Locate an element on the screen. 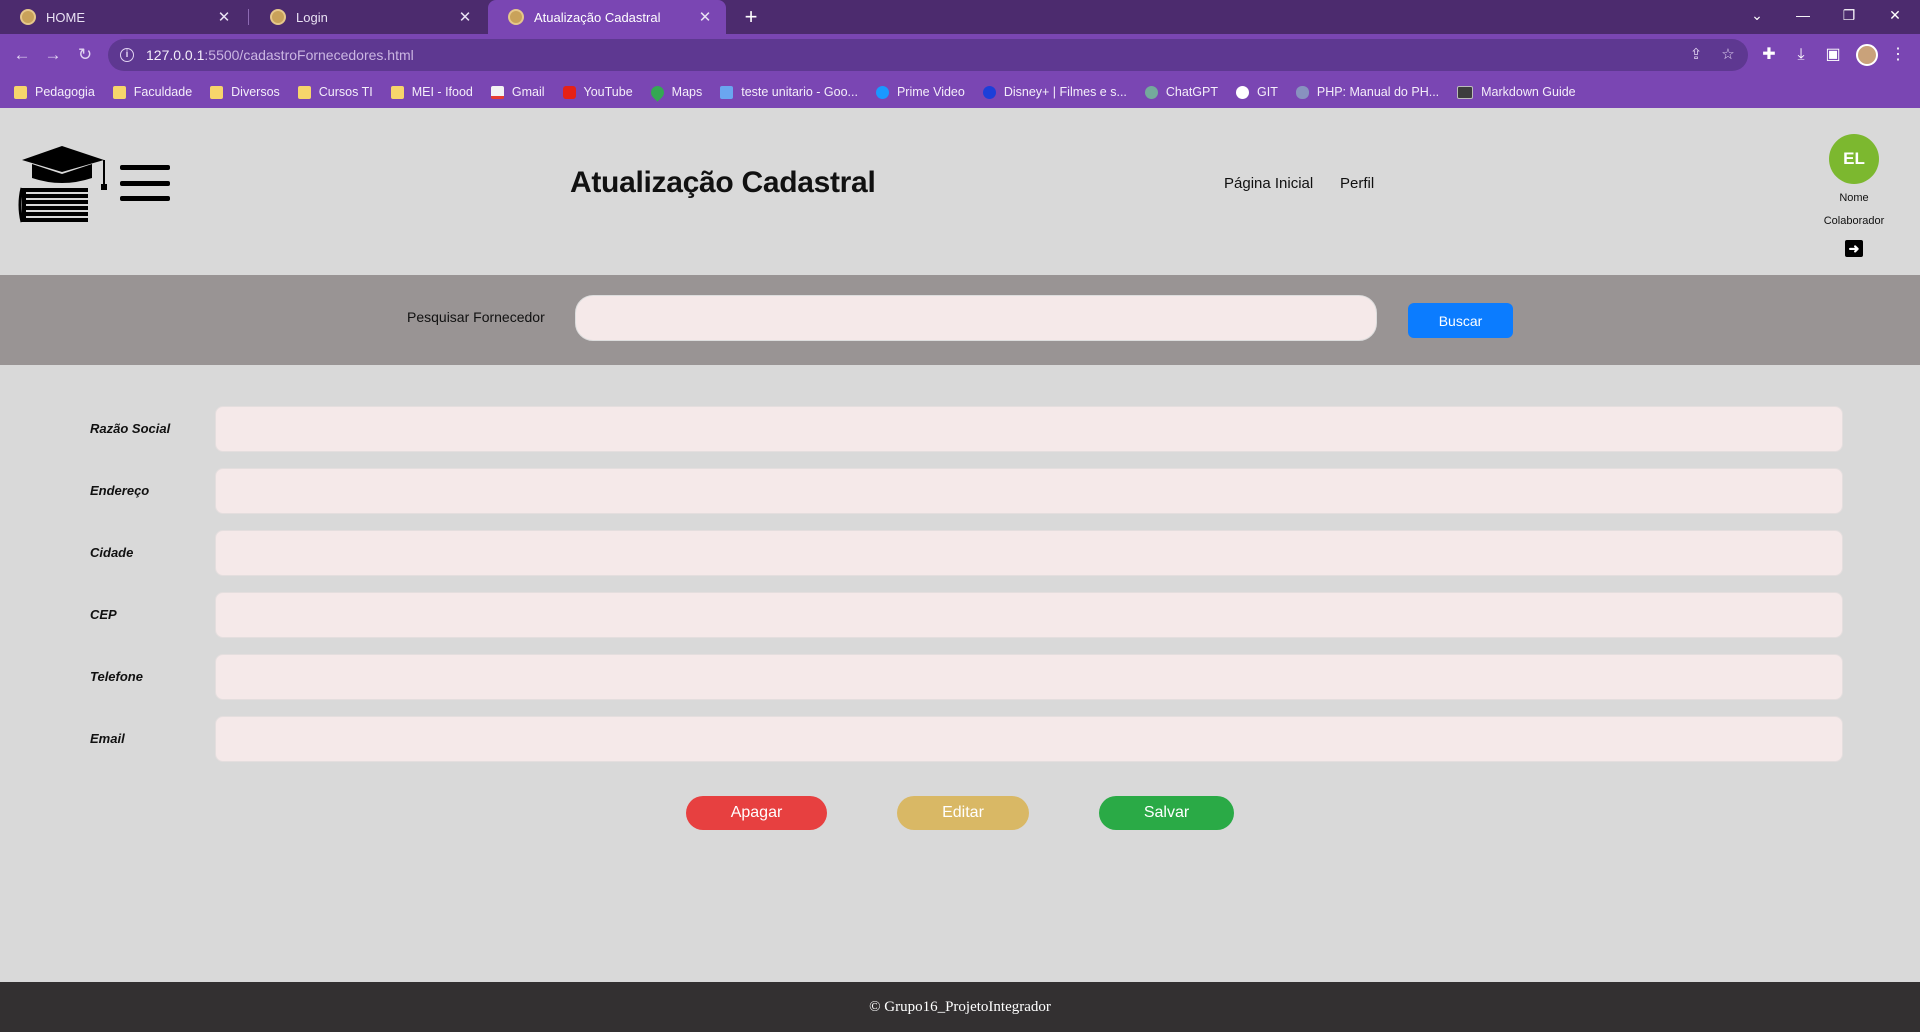  delete-button: Apagar is located at coordinates (756, 813).